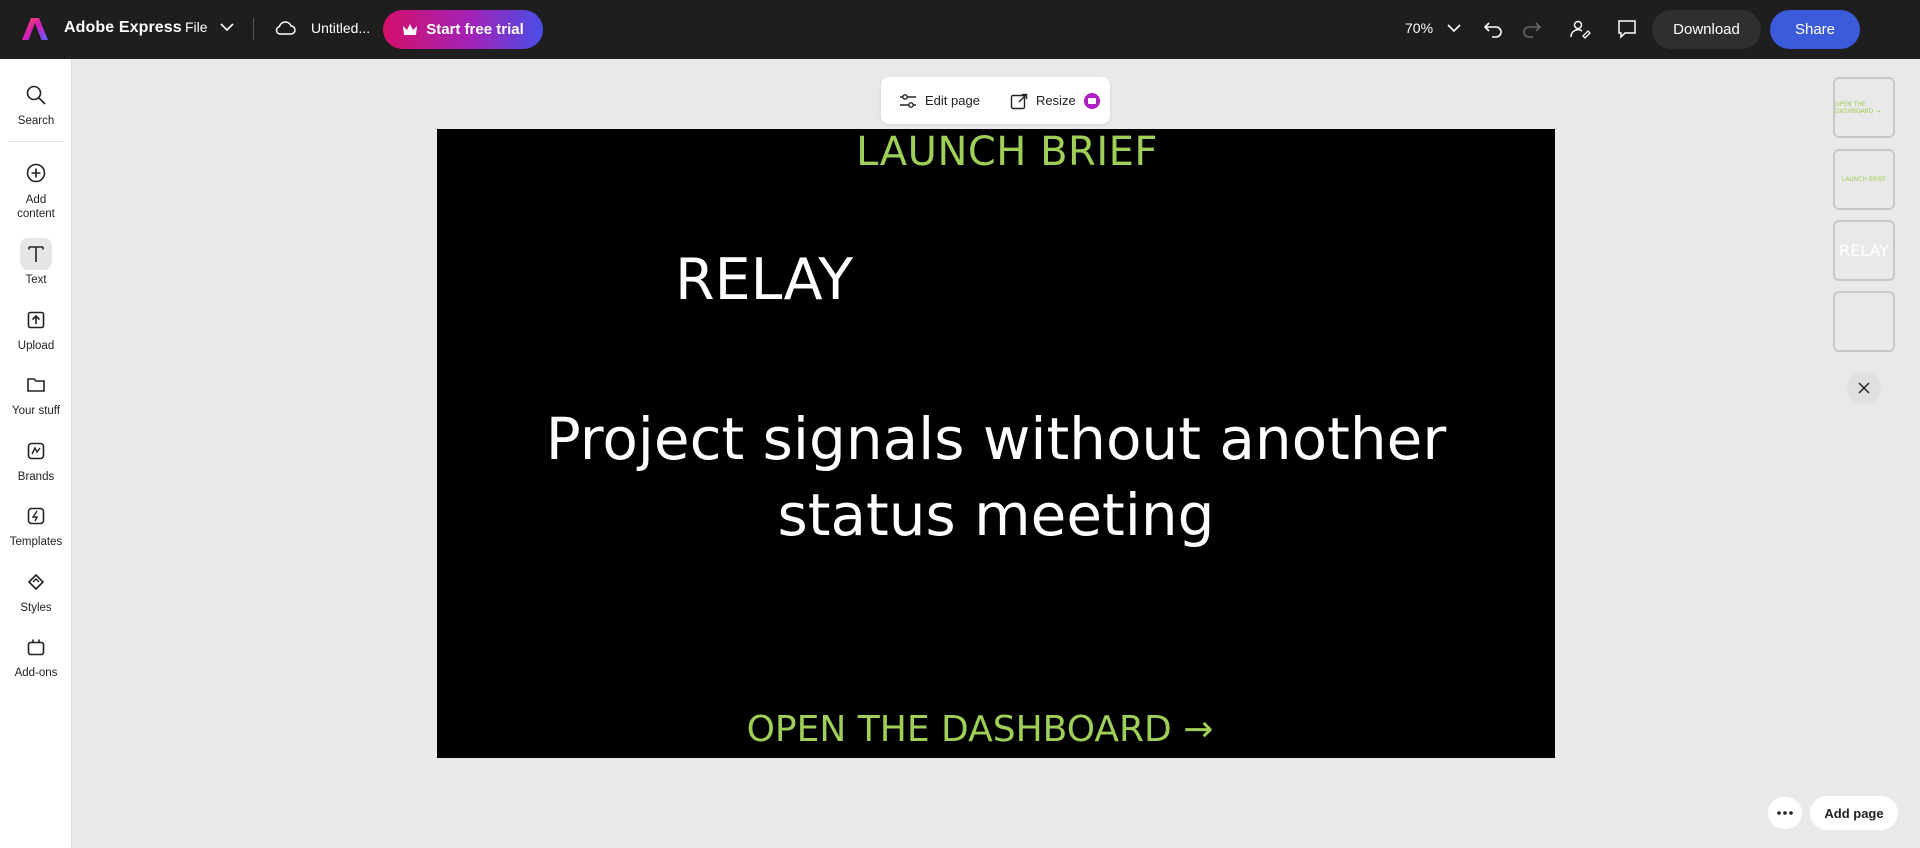  I want to click on rail-item-styles: Styles, so click(36, 590).